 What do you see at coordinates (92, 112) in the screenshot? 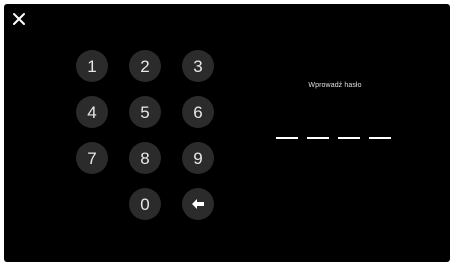
I see `key-4: 4` at bounding box center [92, 112].